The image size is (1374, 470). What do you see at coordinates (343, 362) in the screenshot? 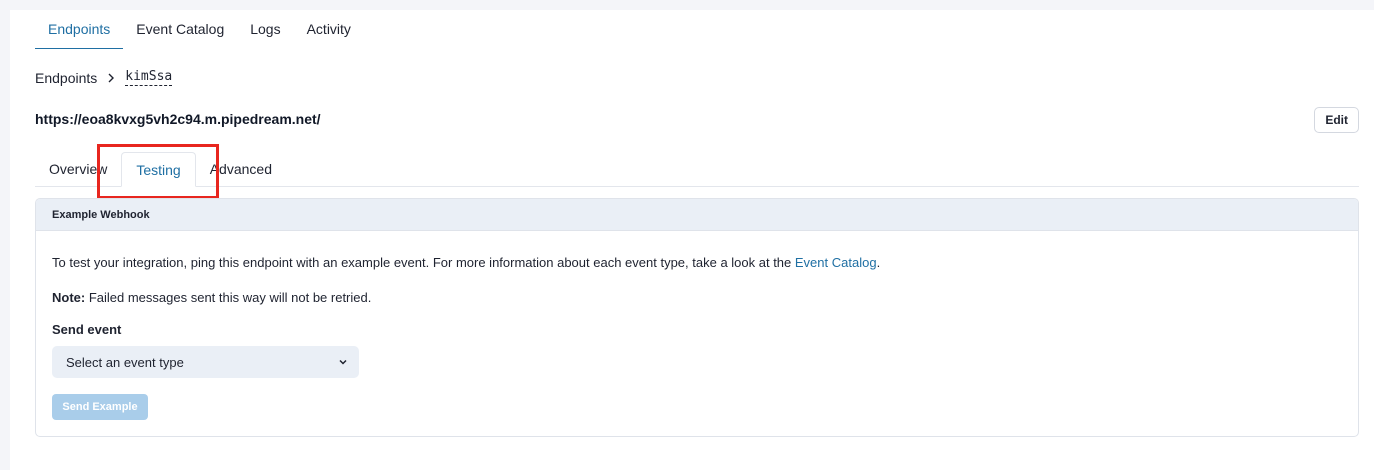
I see `chevron-down-icon` at bounding box center [343, 362].